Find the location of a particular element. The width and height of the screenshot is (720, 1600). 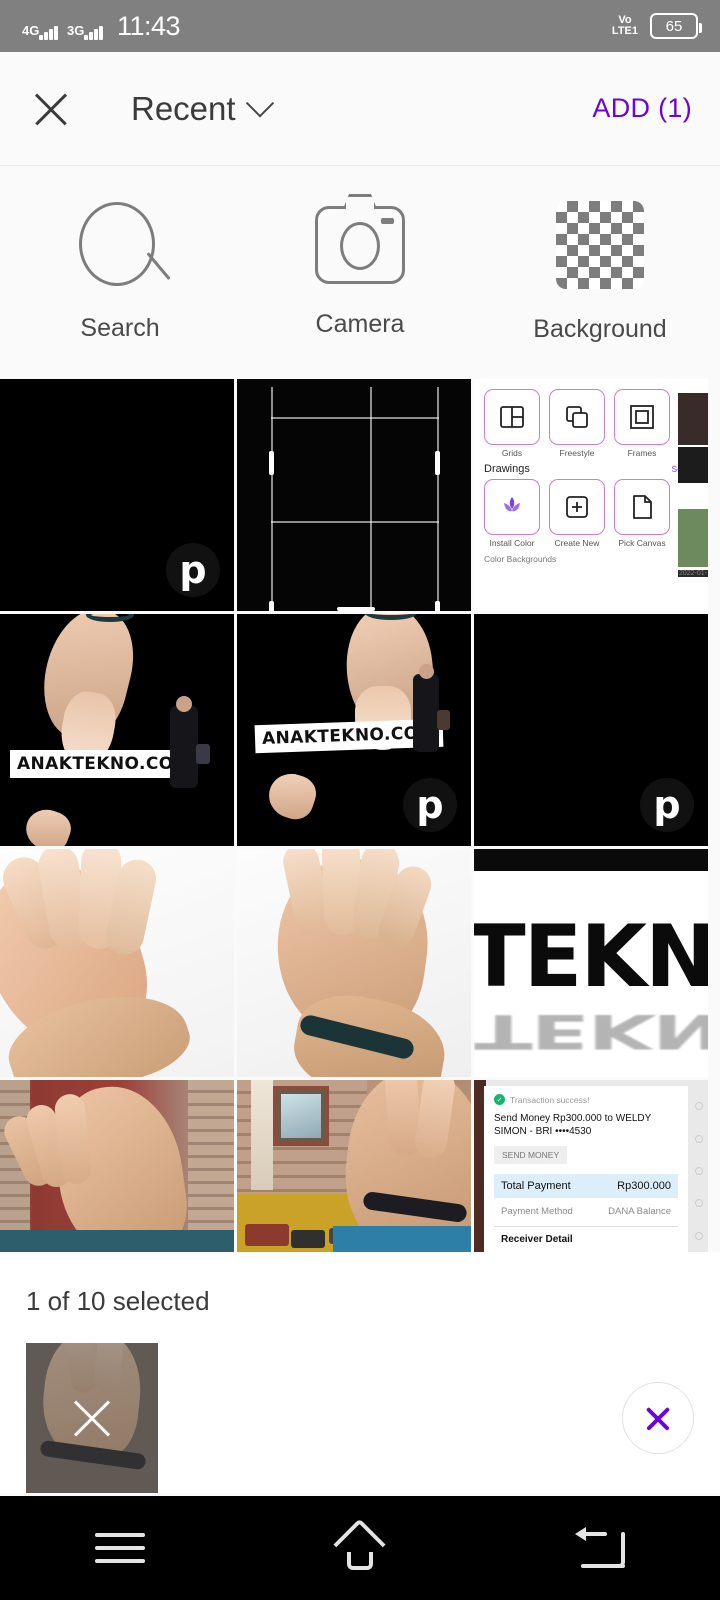

receipt-total-row: Total Payment Rp300.000 is located at coordinates (586, 1186).